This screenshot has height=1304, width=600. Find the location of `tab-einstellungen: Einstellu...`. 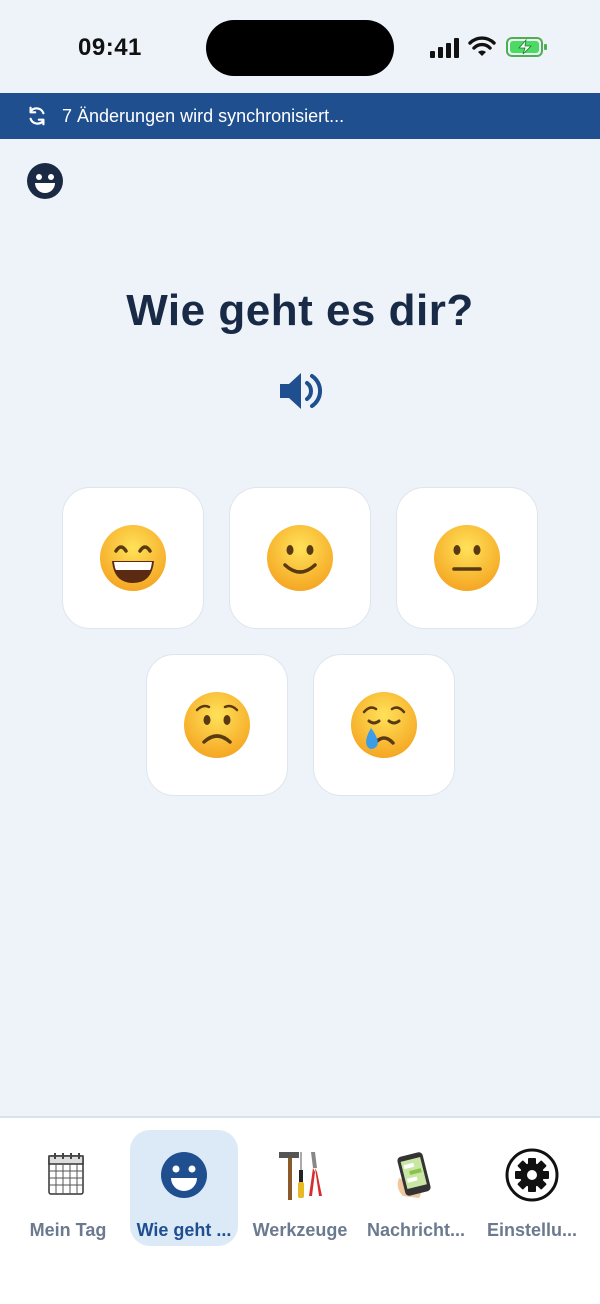

tab-einstellungen: Einstellu... is located at coordinates (532, 1188).